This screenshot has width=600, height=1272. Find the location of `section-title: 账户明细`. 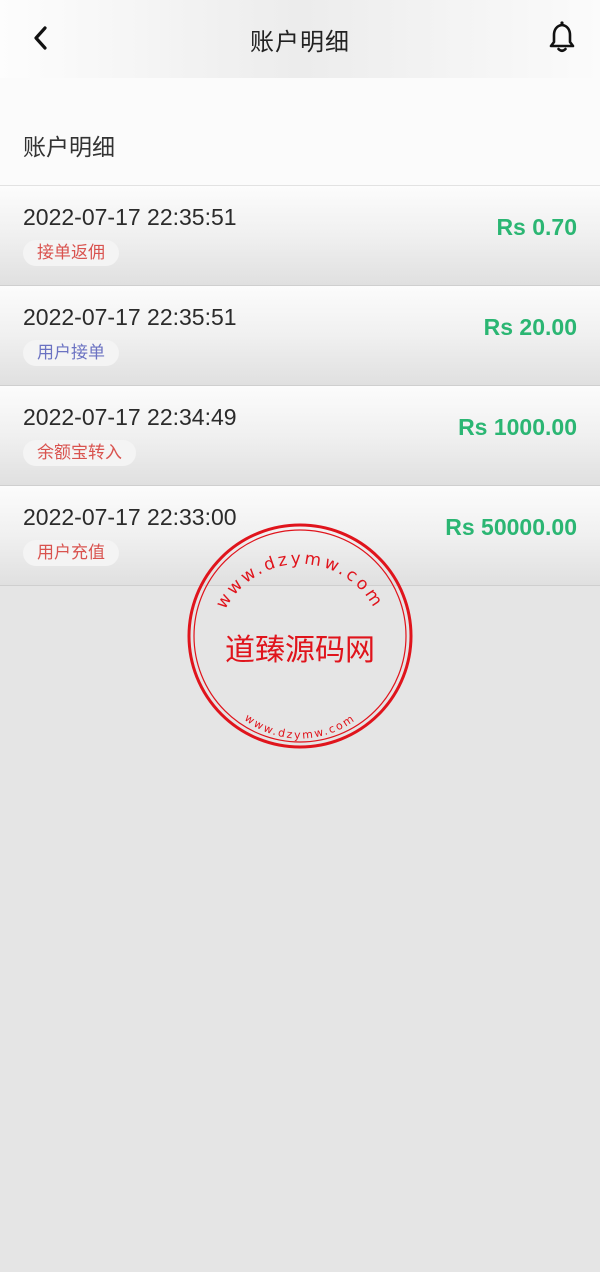

section-title: 账户明细 is located at coordinates (69, 148).